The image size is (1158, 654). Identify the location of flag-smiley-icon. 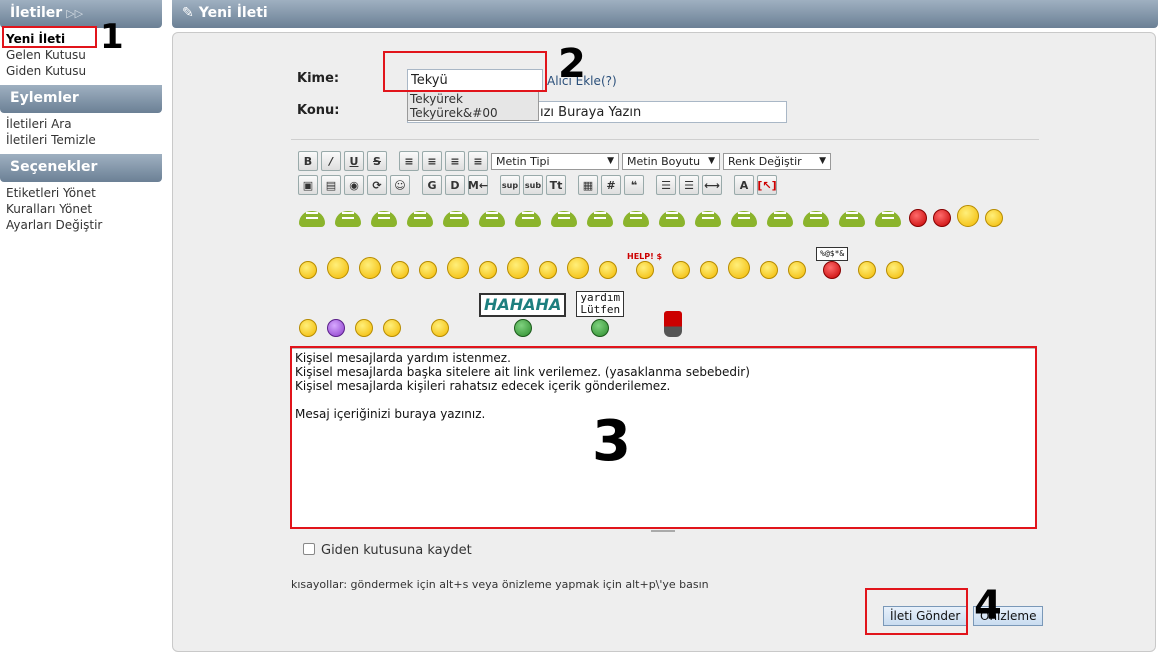
(797, 270).